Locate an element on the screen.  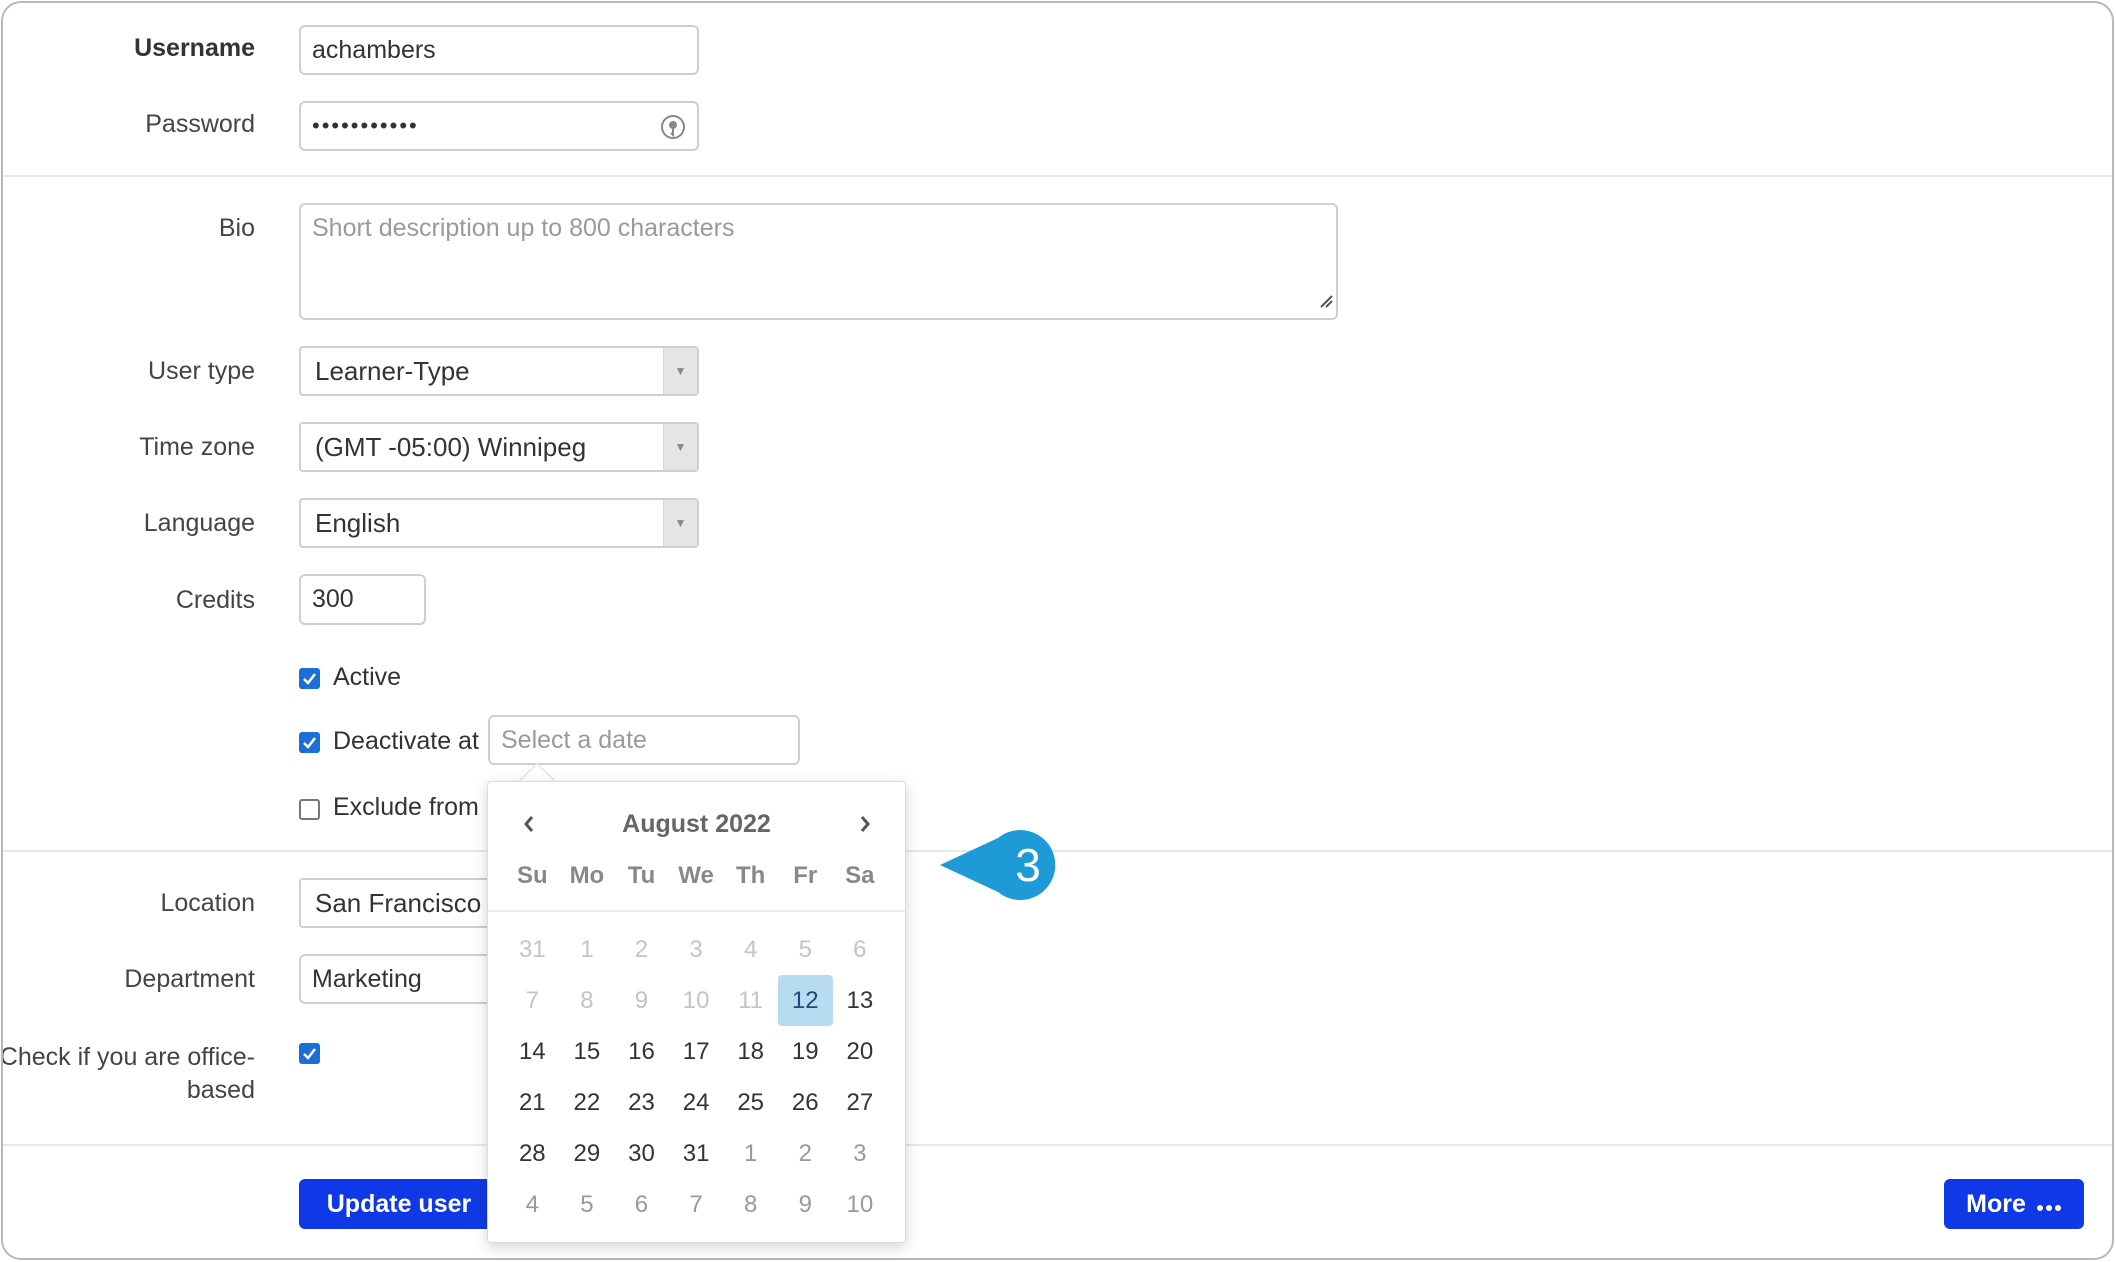
time-zone-select: (GMT -05:00) Winnipeg ▼ is located at coordinates (499, 447).